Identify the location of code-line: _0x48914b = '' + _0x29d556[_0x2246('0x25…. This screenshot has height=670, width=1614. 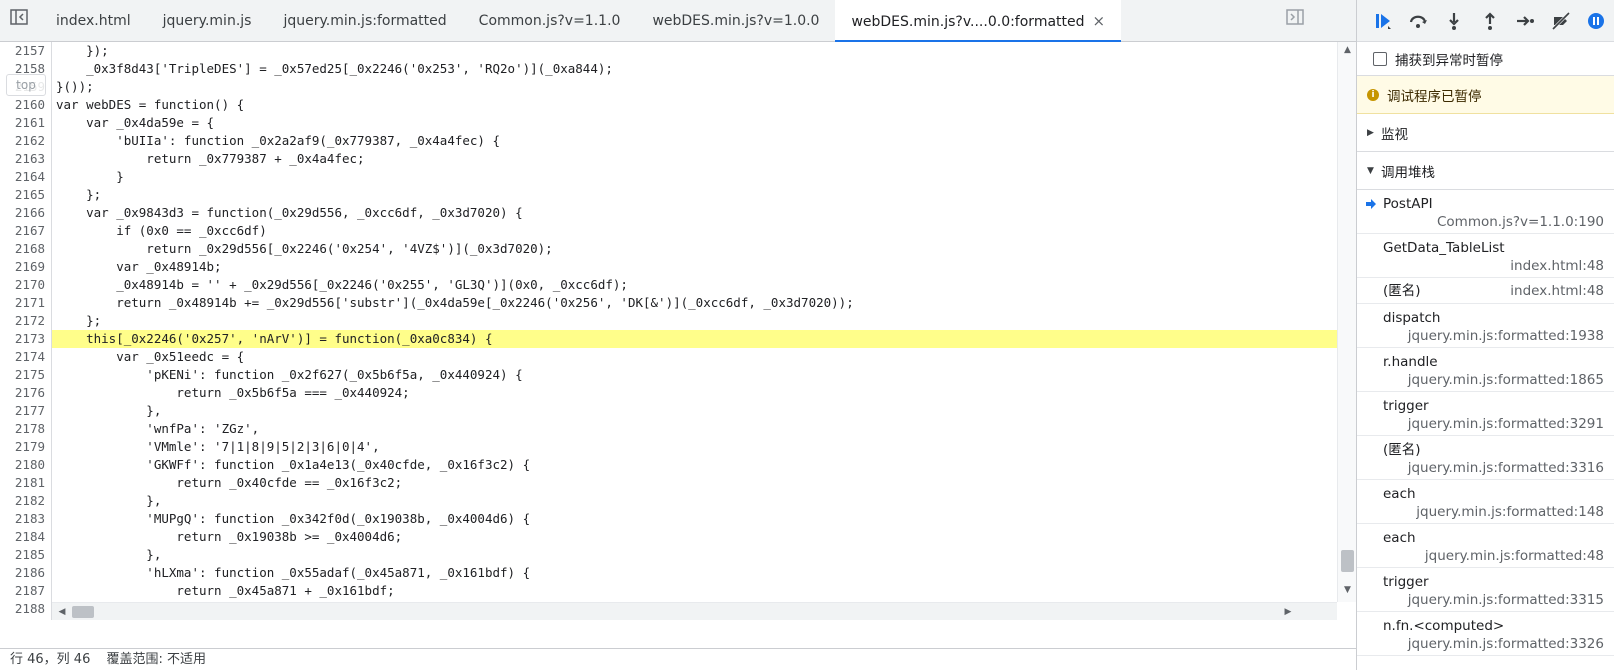
(694, 285).